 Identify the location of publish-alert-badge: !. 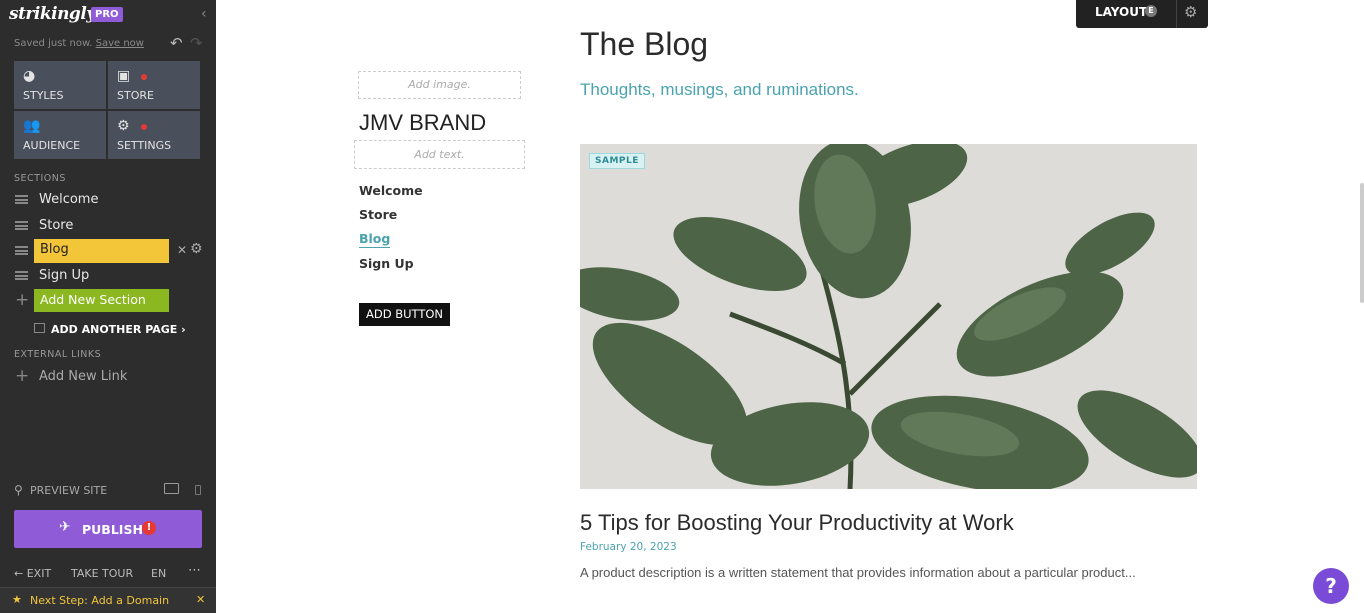
(149, 528).